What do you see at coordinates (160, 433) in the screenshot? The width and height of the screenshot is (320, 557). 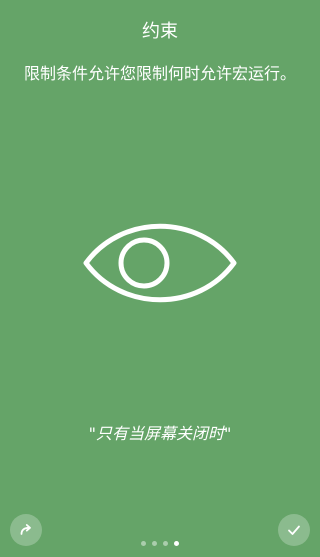 I see `example-quote: "只有当屏幕关闭时"` at bounding box center [160, 433].